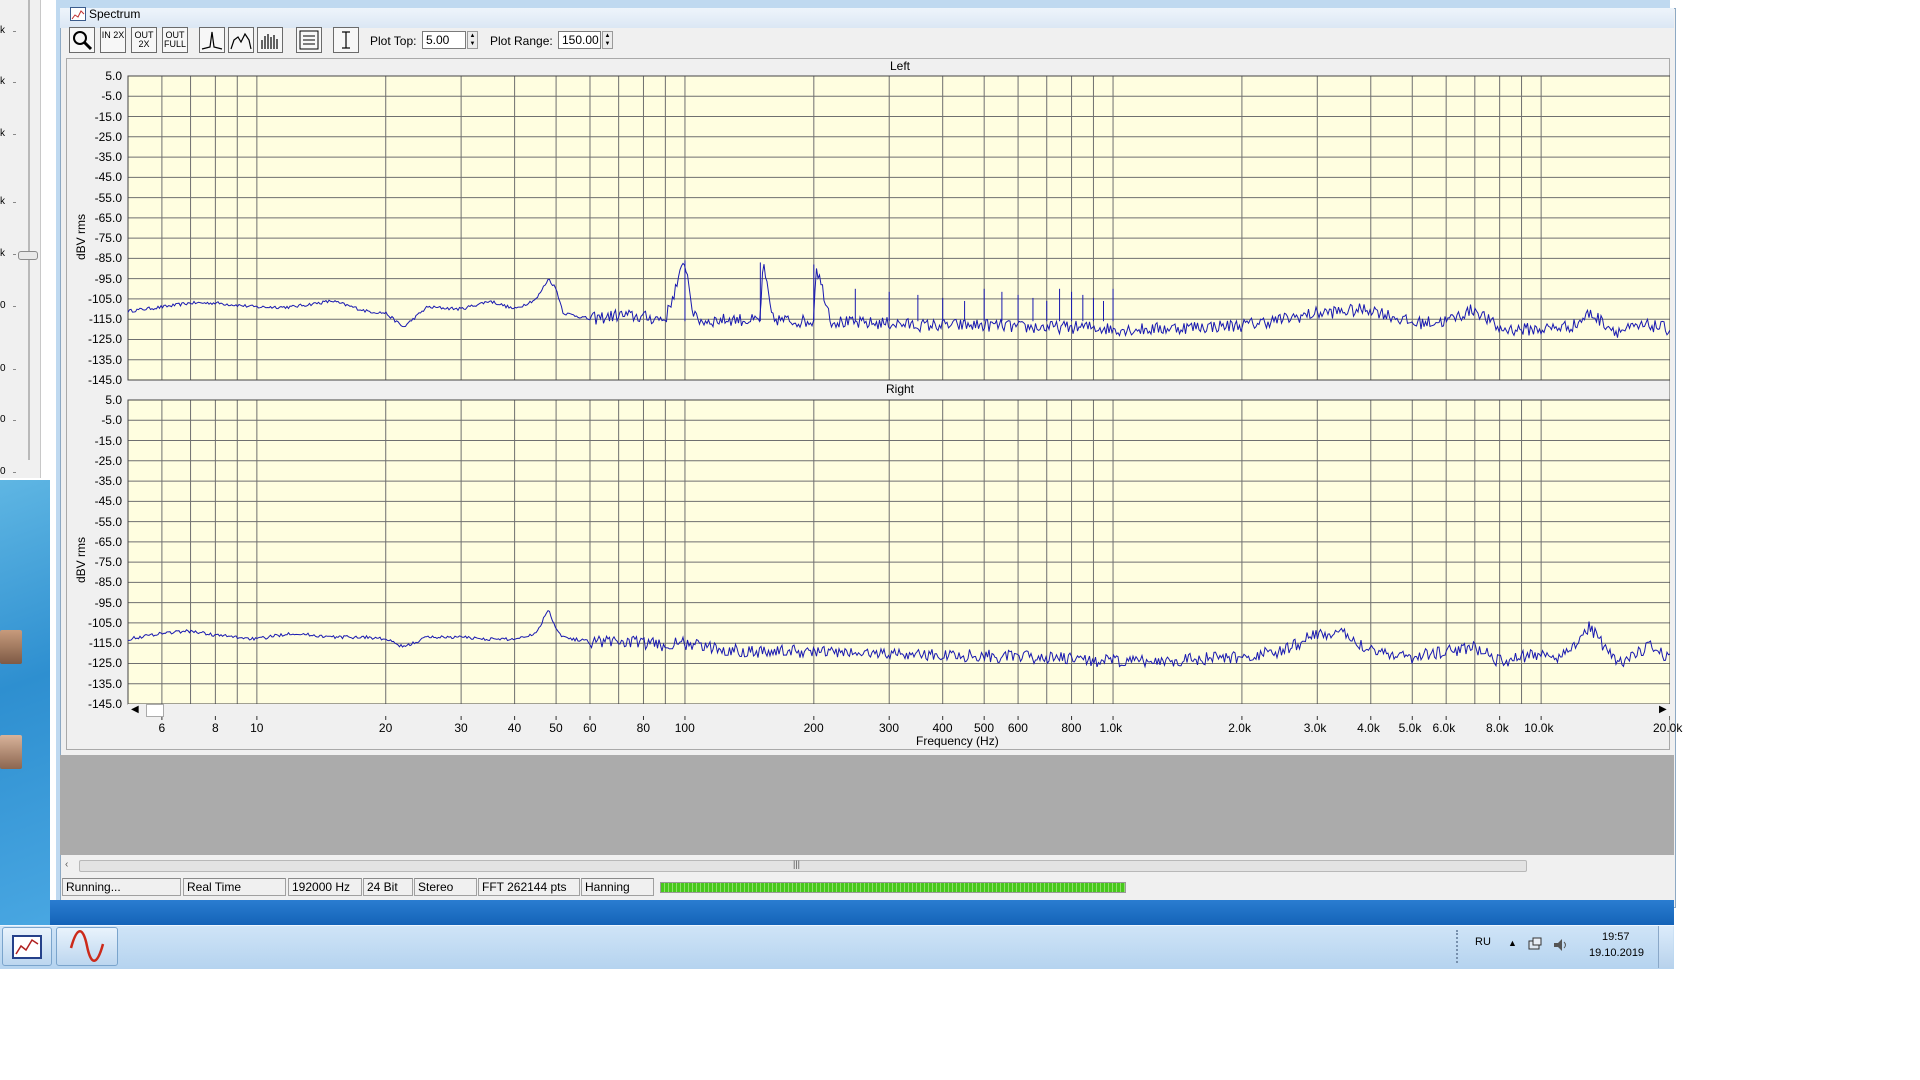 The width and height of the screenshot is (1920, 1080). What do you see at coordinates (1535, 947) in the screenshot?
I see `network-icon` at bounding box center [1535, 947].